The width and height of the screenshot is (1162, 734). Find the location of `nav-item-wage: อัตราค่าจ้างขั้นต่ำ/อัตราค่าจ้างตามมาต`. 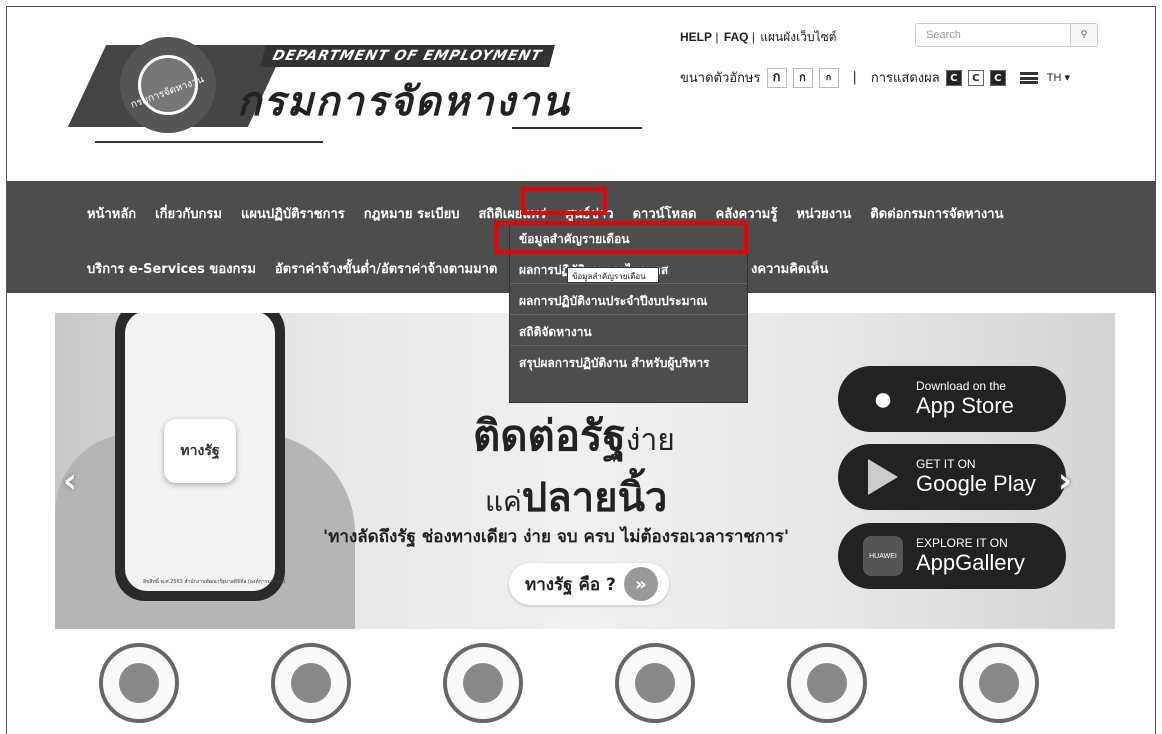

nav-item-wage: อัตราค่าจ้างขั้นต่ำ/อัตราค่าจ้างตามมาต is located at coordinates (386, 268).